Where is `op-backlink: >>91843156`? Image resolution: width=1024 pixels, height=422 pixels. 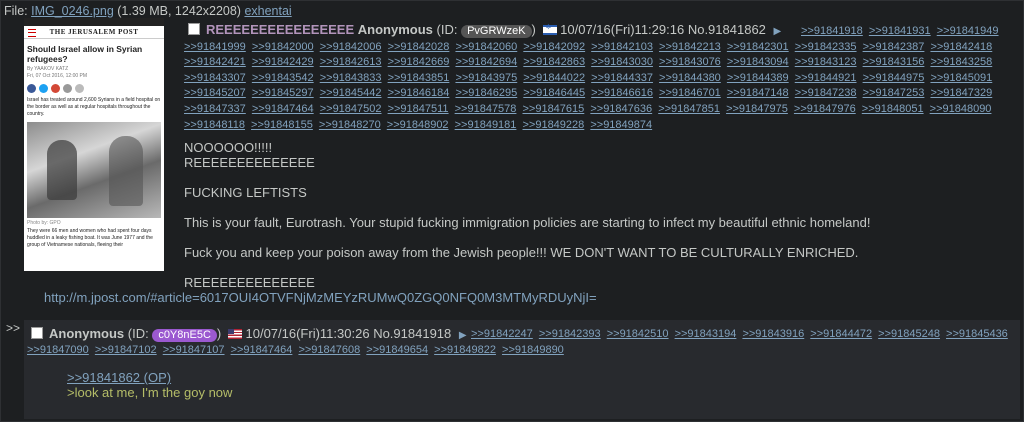 op-backlink: >>91843156 is located at coordinates (894, 62).